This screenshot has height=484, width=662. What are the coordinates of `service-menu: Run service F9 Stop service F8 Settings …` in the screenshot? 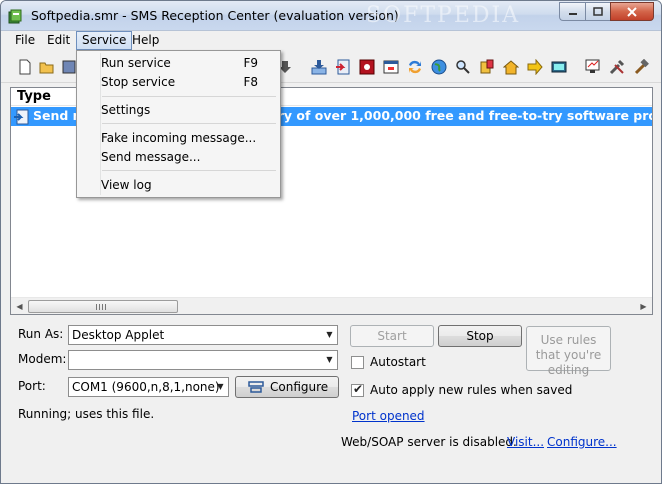 It's located at (178, 124).